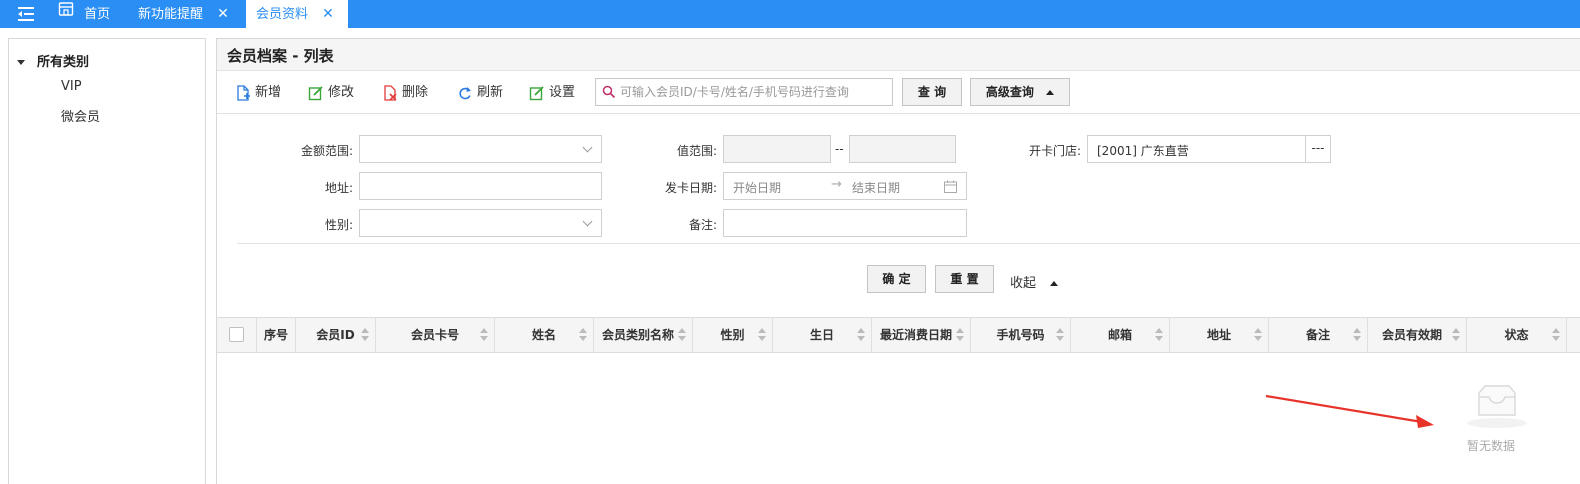 The height and width of the screenshot is (484, 1580). I want to click on column-label: 手机号码, so click(1020, 335).